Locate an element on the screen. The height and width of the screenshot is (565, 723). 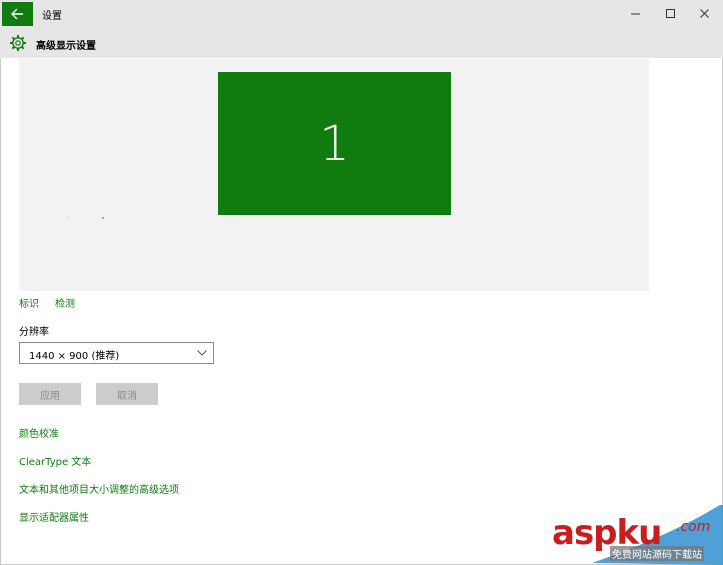
minimize-button is located at coordinates (636, 14).